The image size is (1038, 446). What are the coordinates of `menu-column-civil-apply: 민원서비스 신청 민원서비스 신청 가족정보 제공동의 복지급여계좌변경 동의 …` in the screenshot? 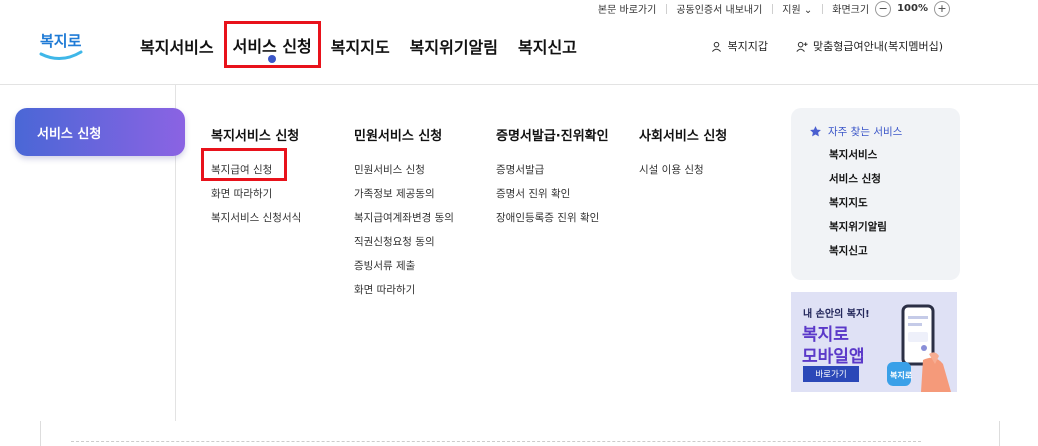 It's located at (404, 213).